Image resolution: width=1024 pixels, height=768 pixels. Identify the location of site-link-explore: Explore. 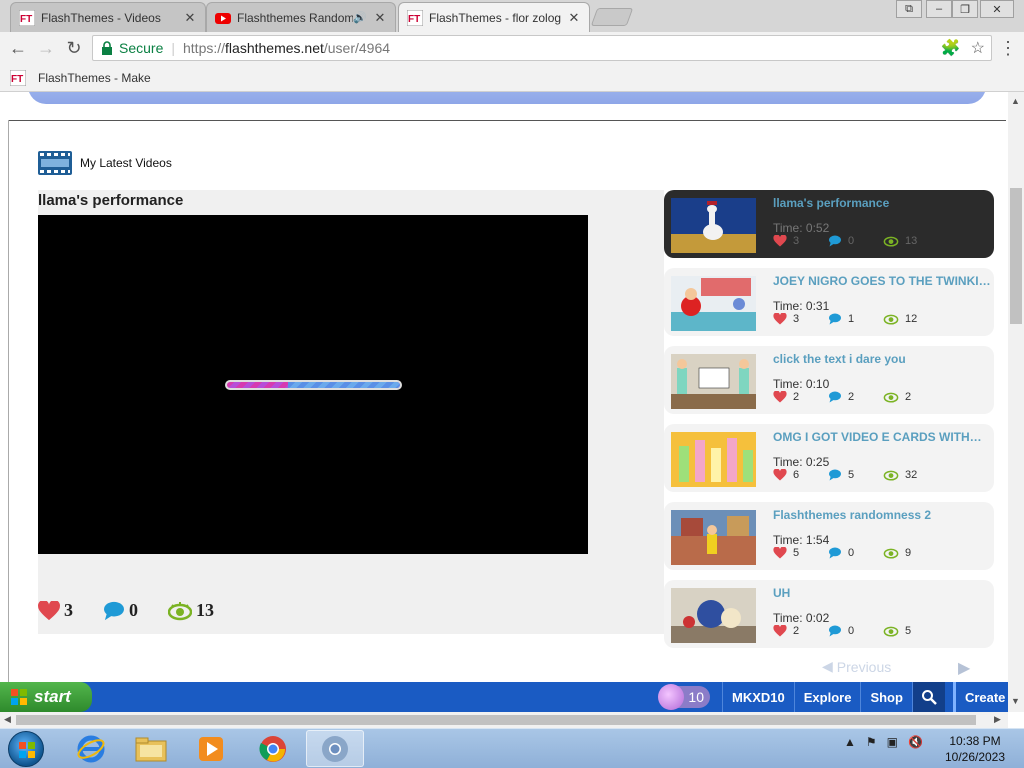
(827, 697).